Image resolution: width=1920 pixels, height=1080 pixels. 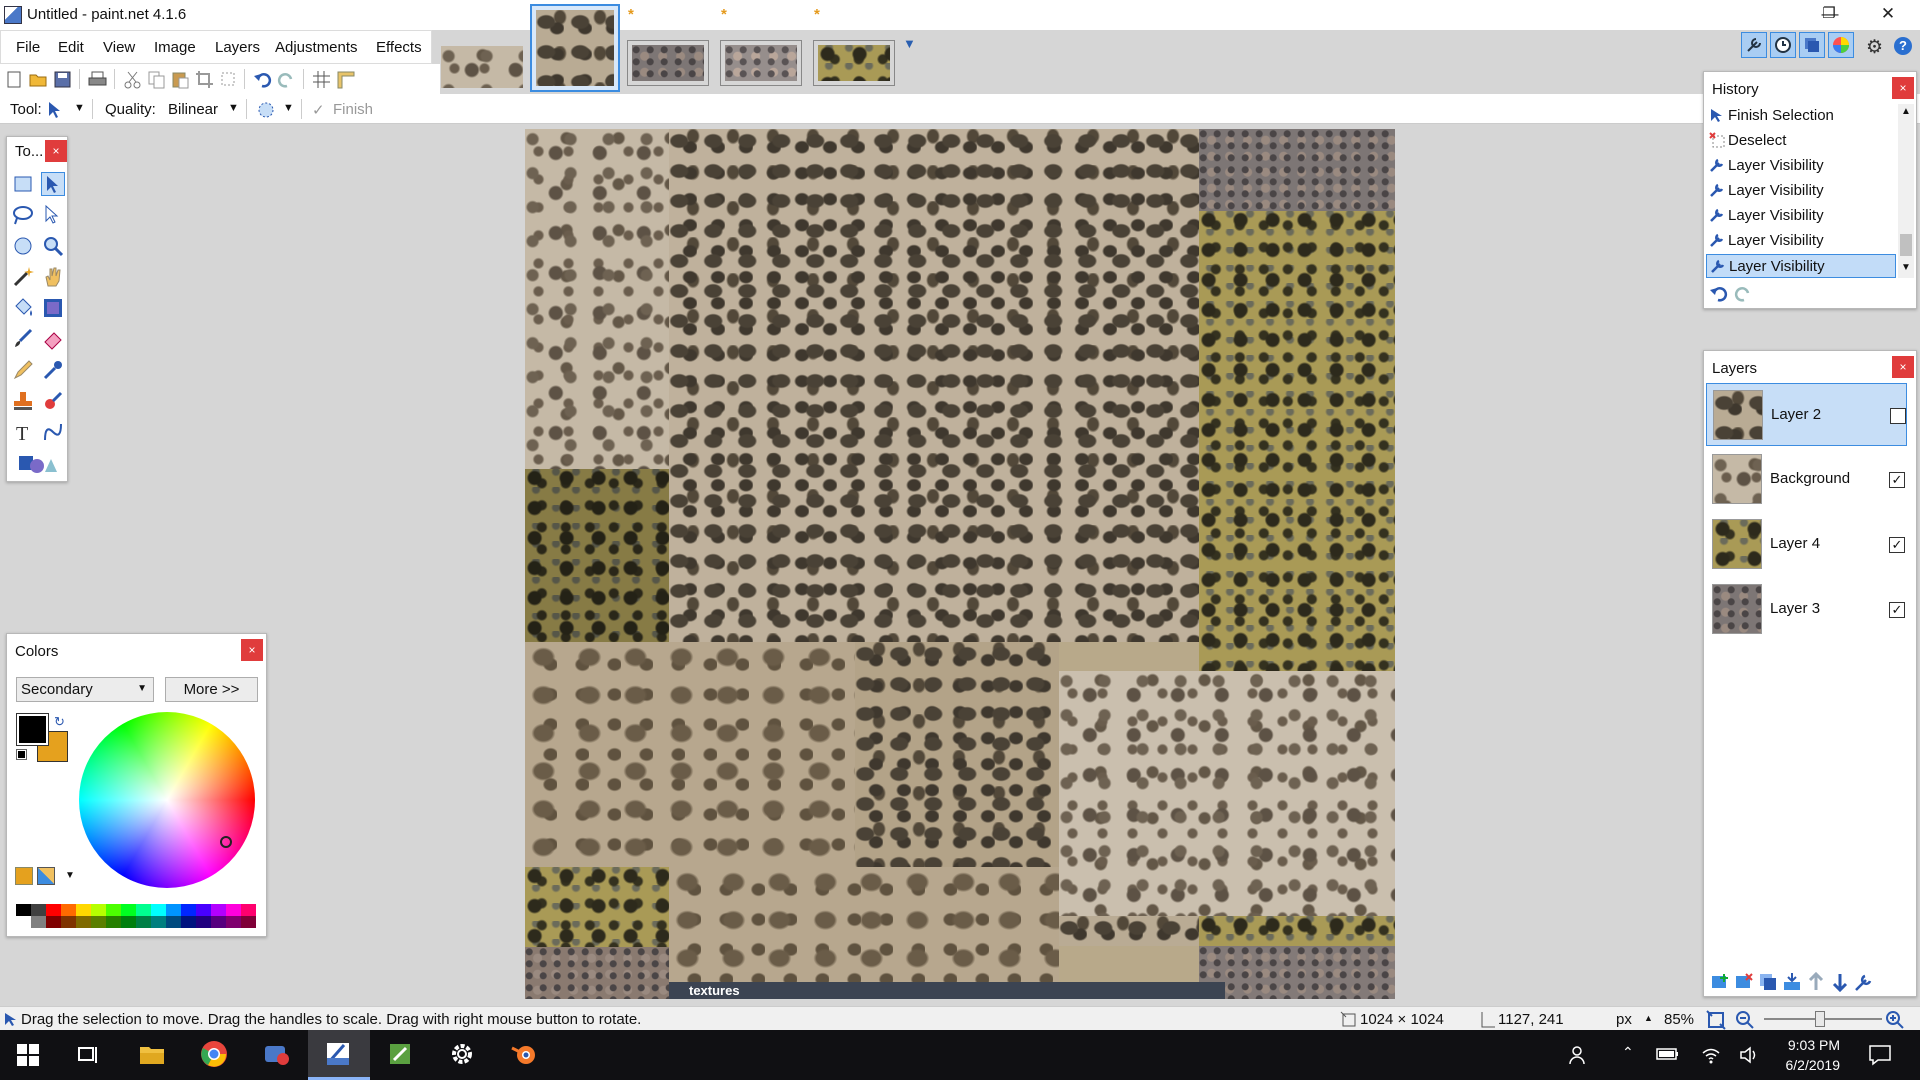 I want to click on shapes-tool-icon, so click(x=35, y=463).